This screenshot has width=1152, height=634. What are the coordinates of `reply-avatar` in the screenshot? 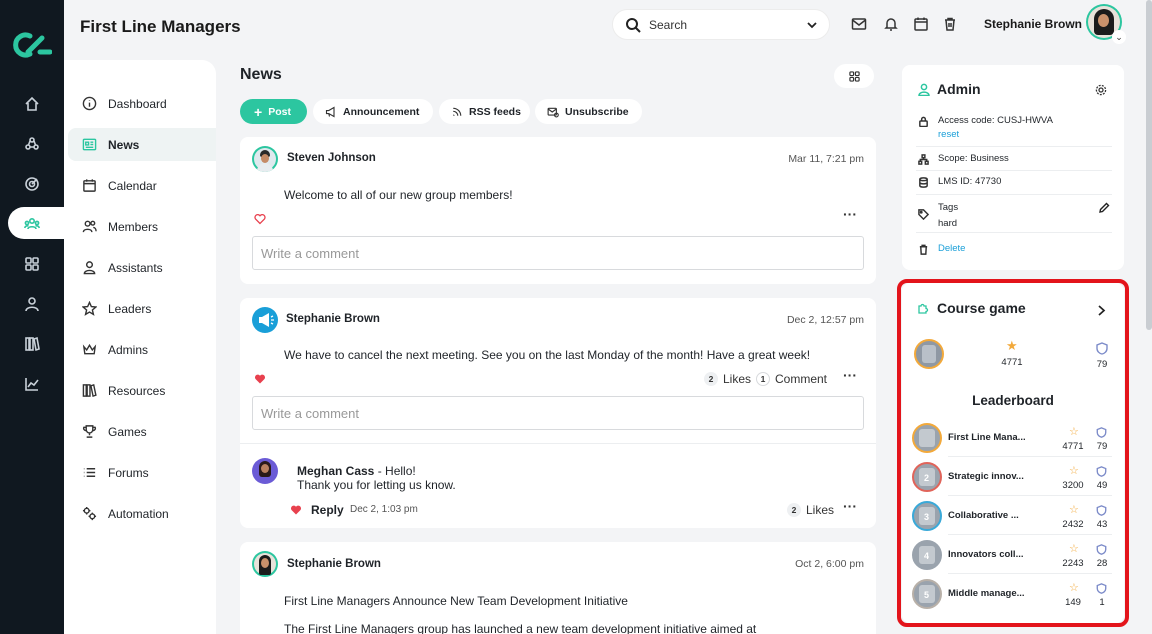 It's located at (265, 471).